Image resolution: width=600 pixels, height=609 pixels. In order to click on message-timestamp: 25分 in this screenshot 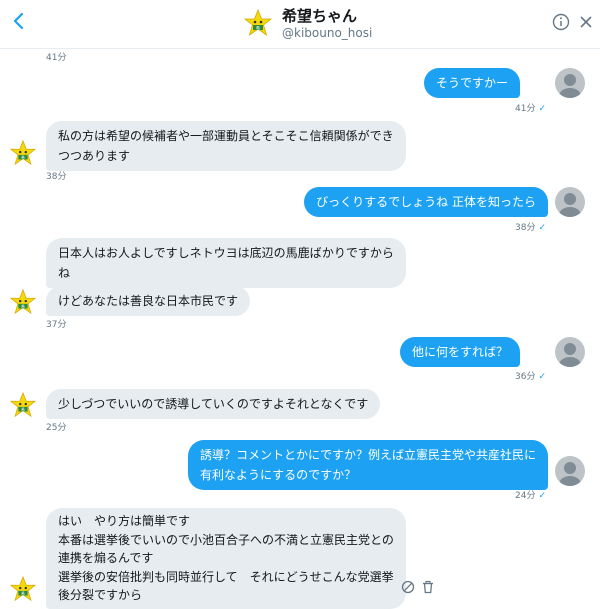, I will do `click(56, 428)`.